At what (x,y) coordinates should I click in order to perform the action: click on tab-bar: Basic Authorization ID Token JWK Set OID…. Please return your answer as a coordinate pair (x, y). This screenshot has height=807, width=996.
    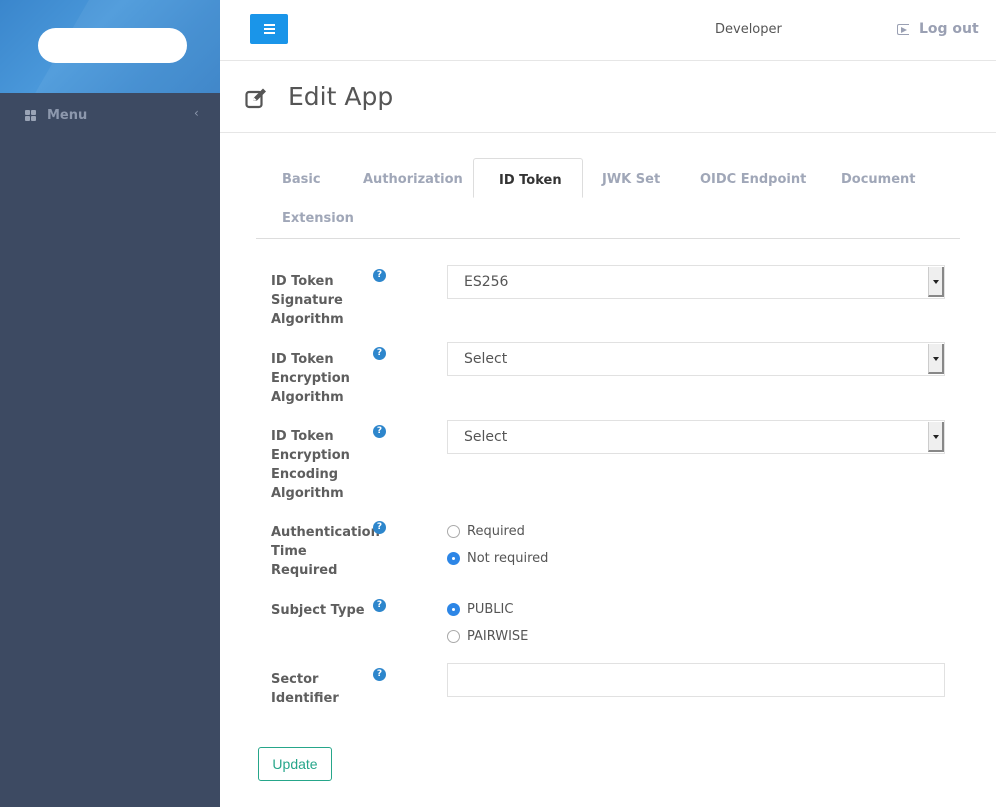
    Looking at the image, I should click on (608, 198).